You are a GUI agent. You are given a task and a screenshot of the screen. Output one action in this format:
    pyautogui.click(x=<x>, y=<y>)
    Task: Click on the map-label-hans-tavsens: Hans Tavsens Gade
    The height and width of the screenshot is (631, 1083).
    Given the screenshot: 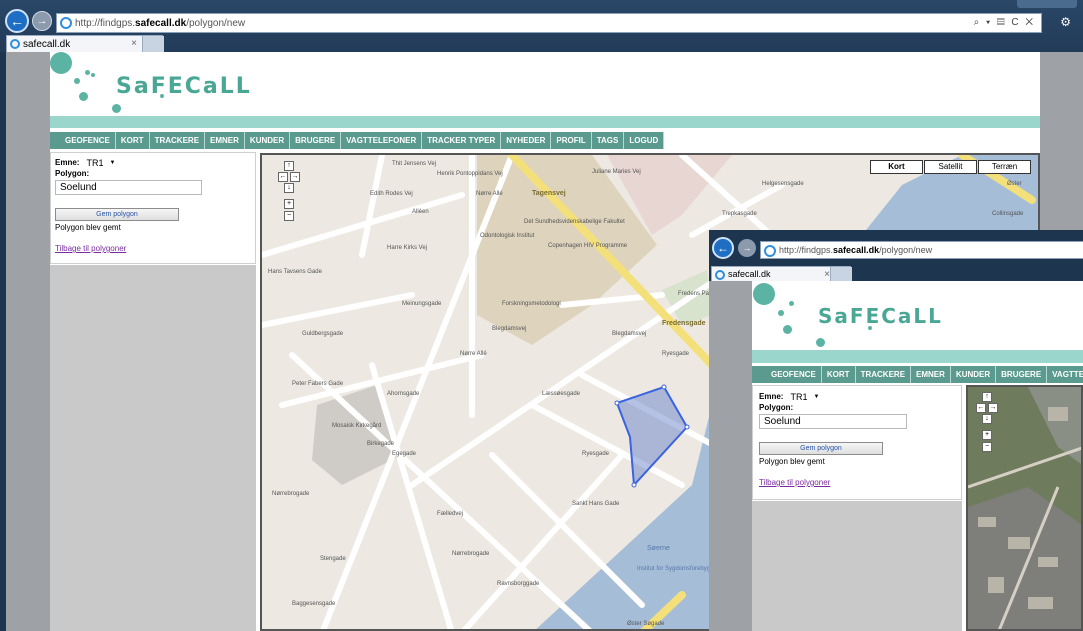 What is the action you would take?
    pyautogui.click(x=295, y=272)
    